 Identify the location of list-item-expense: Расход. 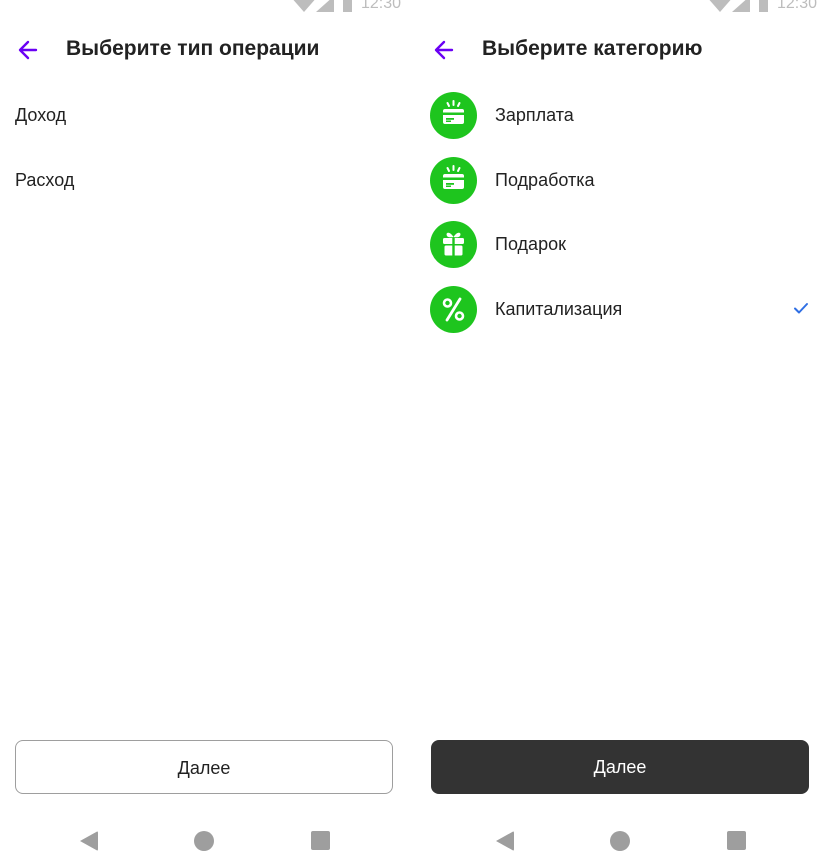
(205, 180).